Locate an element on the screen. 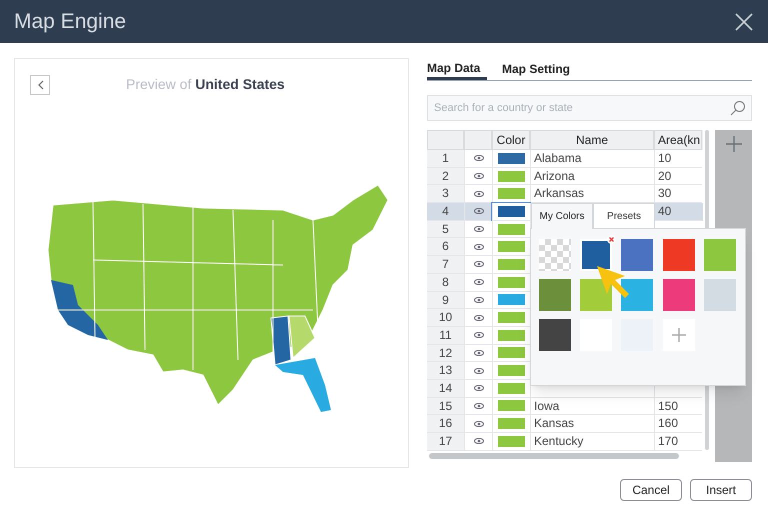 This screenshot has width=768, height=514. chevron-left-icon is located at coordinates (40, 85).